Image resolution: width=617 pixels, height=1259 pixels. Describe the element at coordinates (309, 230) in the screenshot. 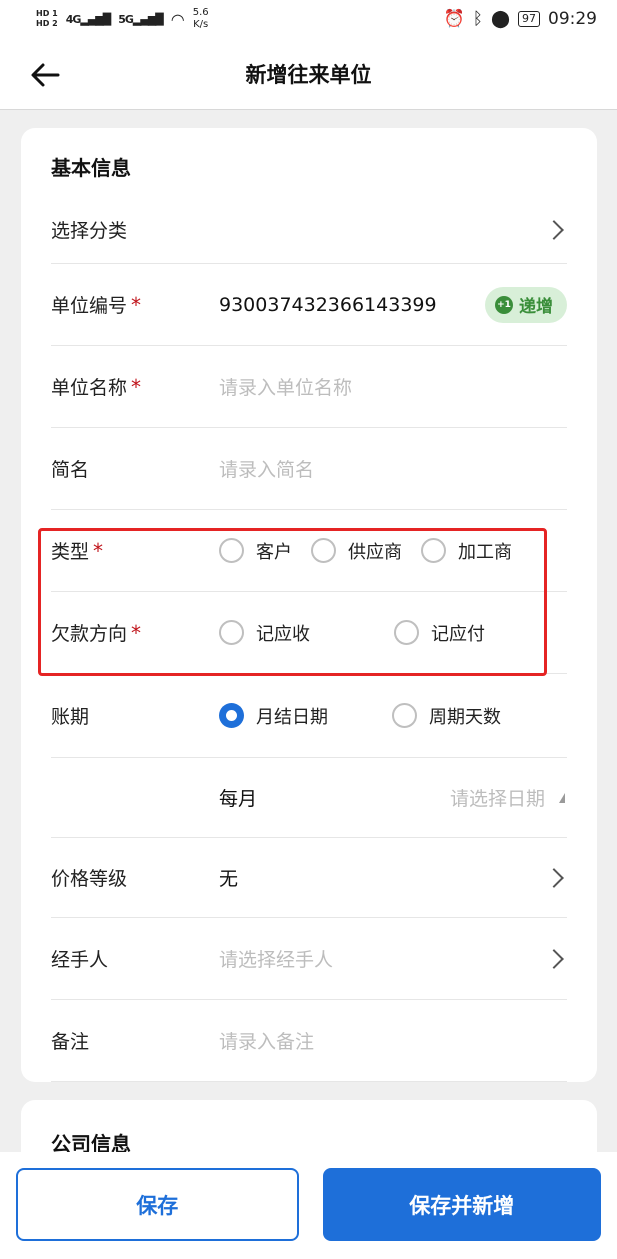

I see `category-row: 选择分类` at that location.